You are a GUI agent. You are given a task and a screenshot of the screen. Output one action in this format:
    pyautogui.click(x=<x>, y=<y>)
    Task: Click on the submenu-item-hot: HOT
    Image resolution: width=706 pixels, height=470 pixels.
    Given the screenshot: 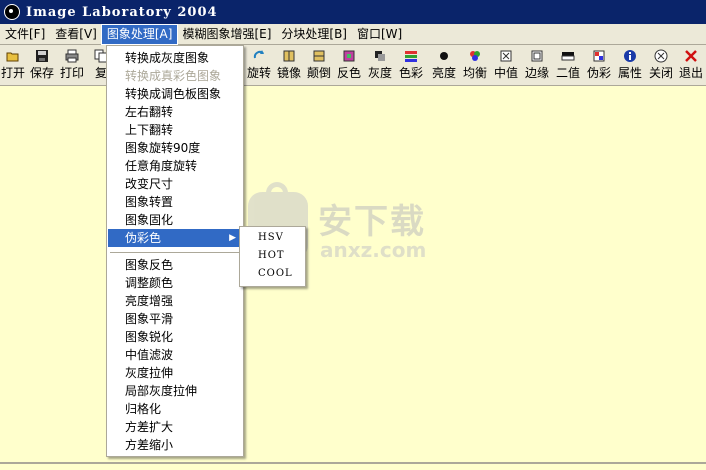 What is the action you would take?
    pyautogui.click(x=272, y=256)
    